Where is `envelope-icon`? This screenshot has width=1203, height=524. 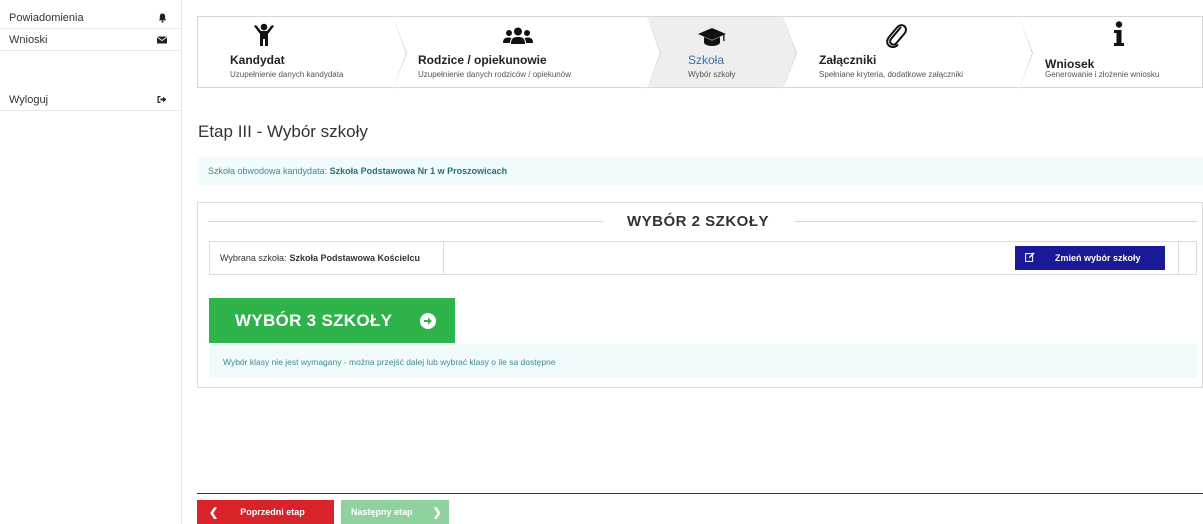
envelope-icon is located at coordinates (162, 40).